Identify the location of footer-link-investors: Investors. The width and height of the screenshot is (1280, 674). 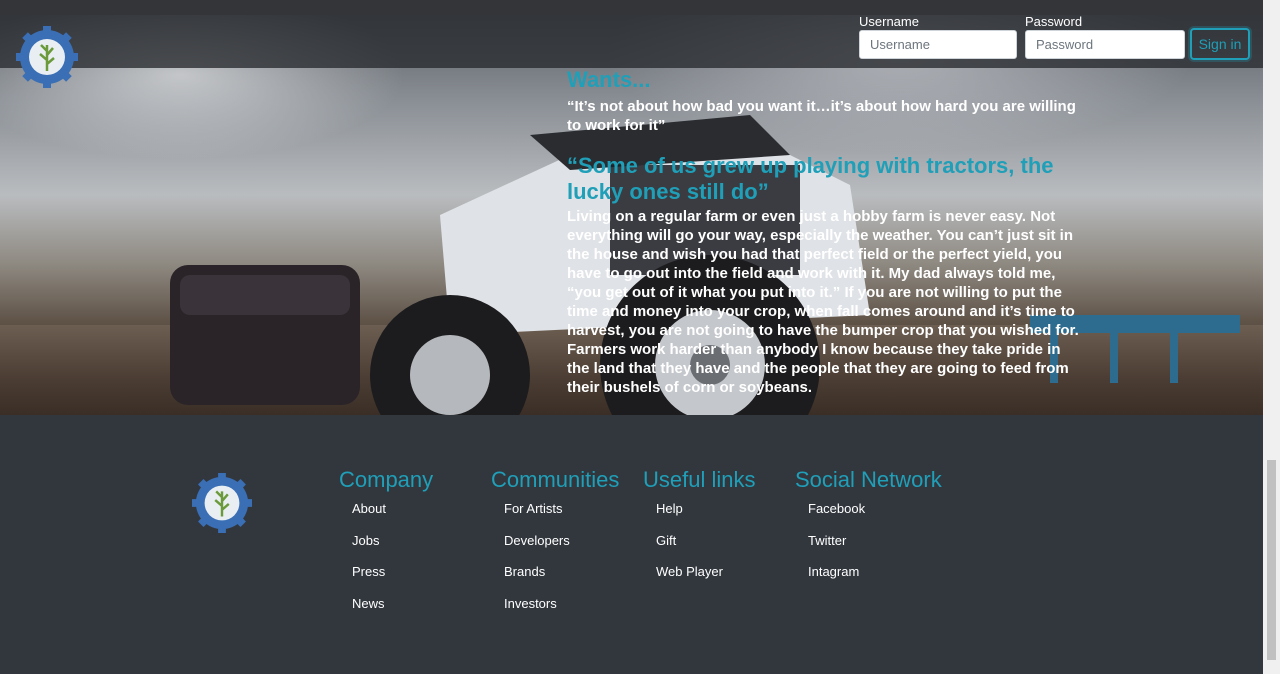
(561, 612).